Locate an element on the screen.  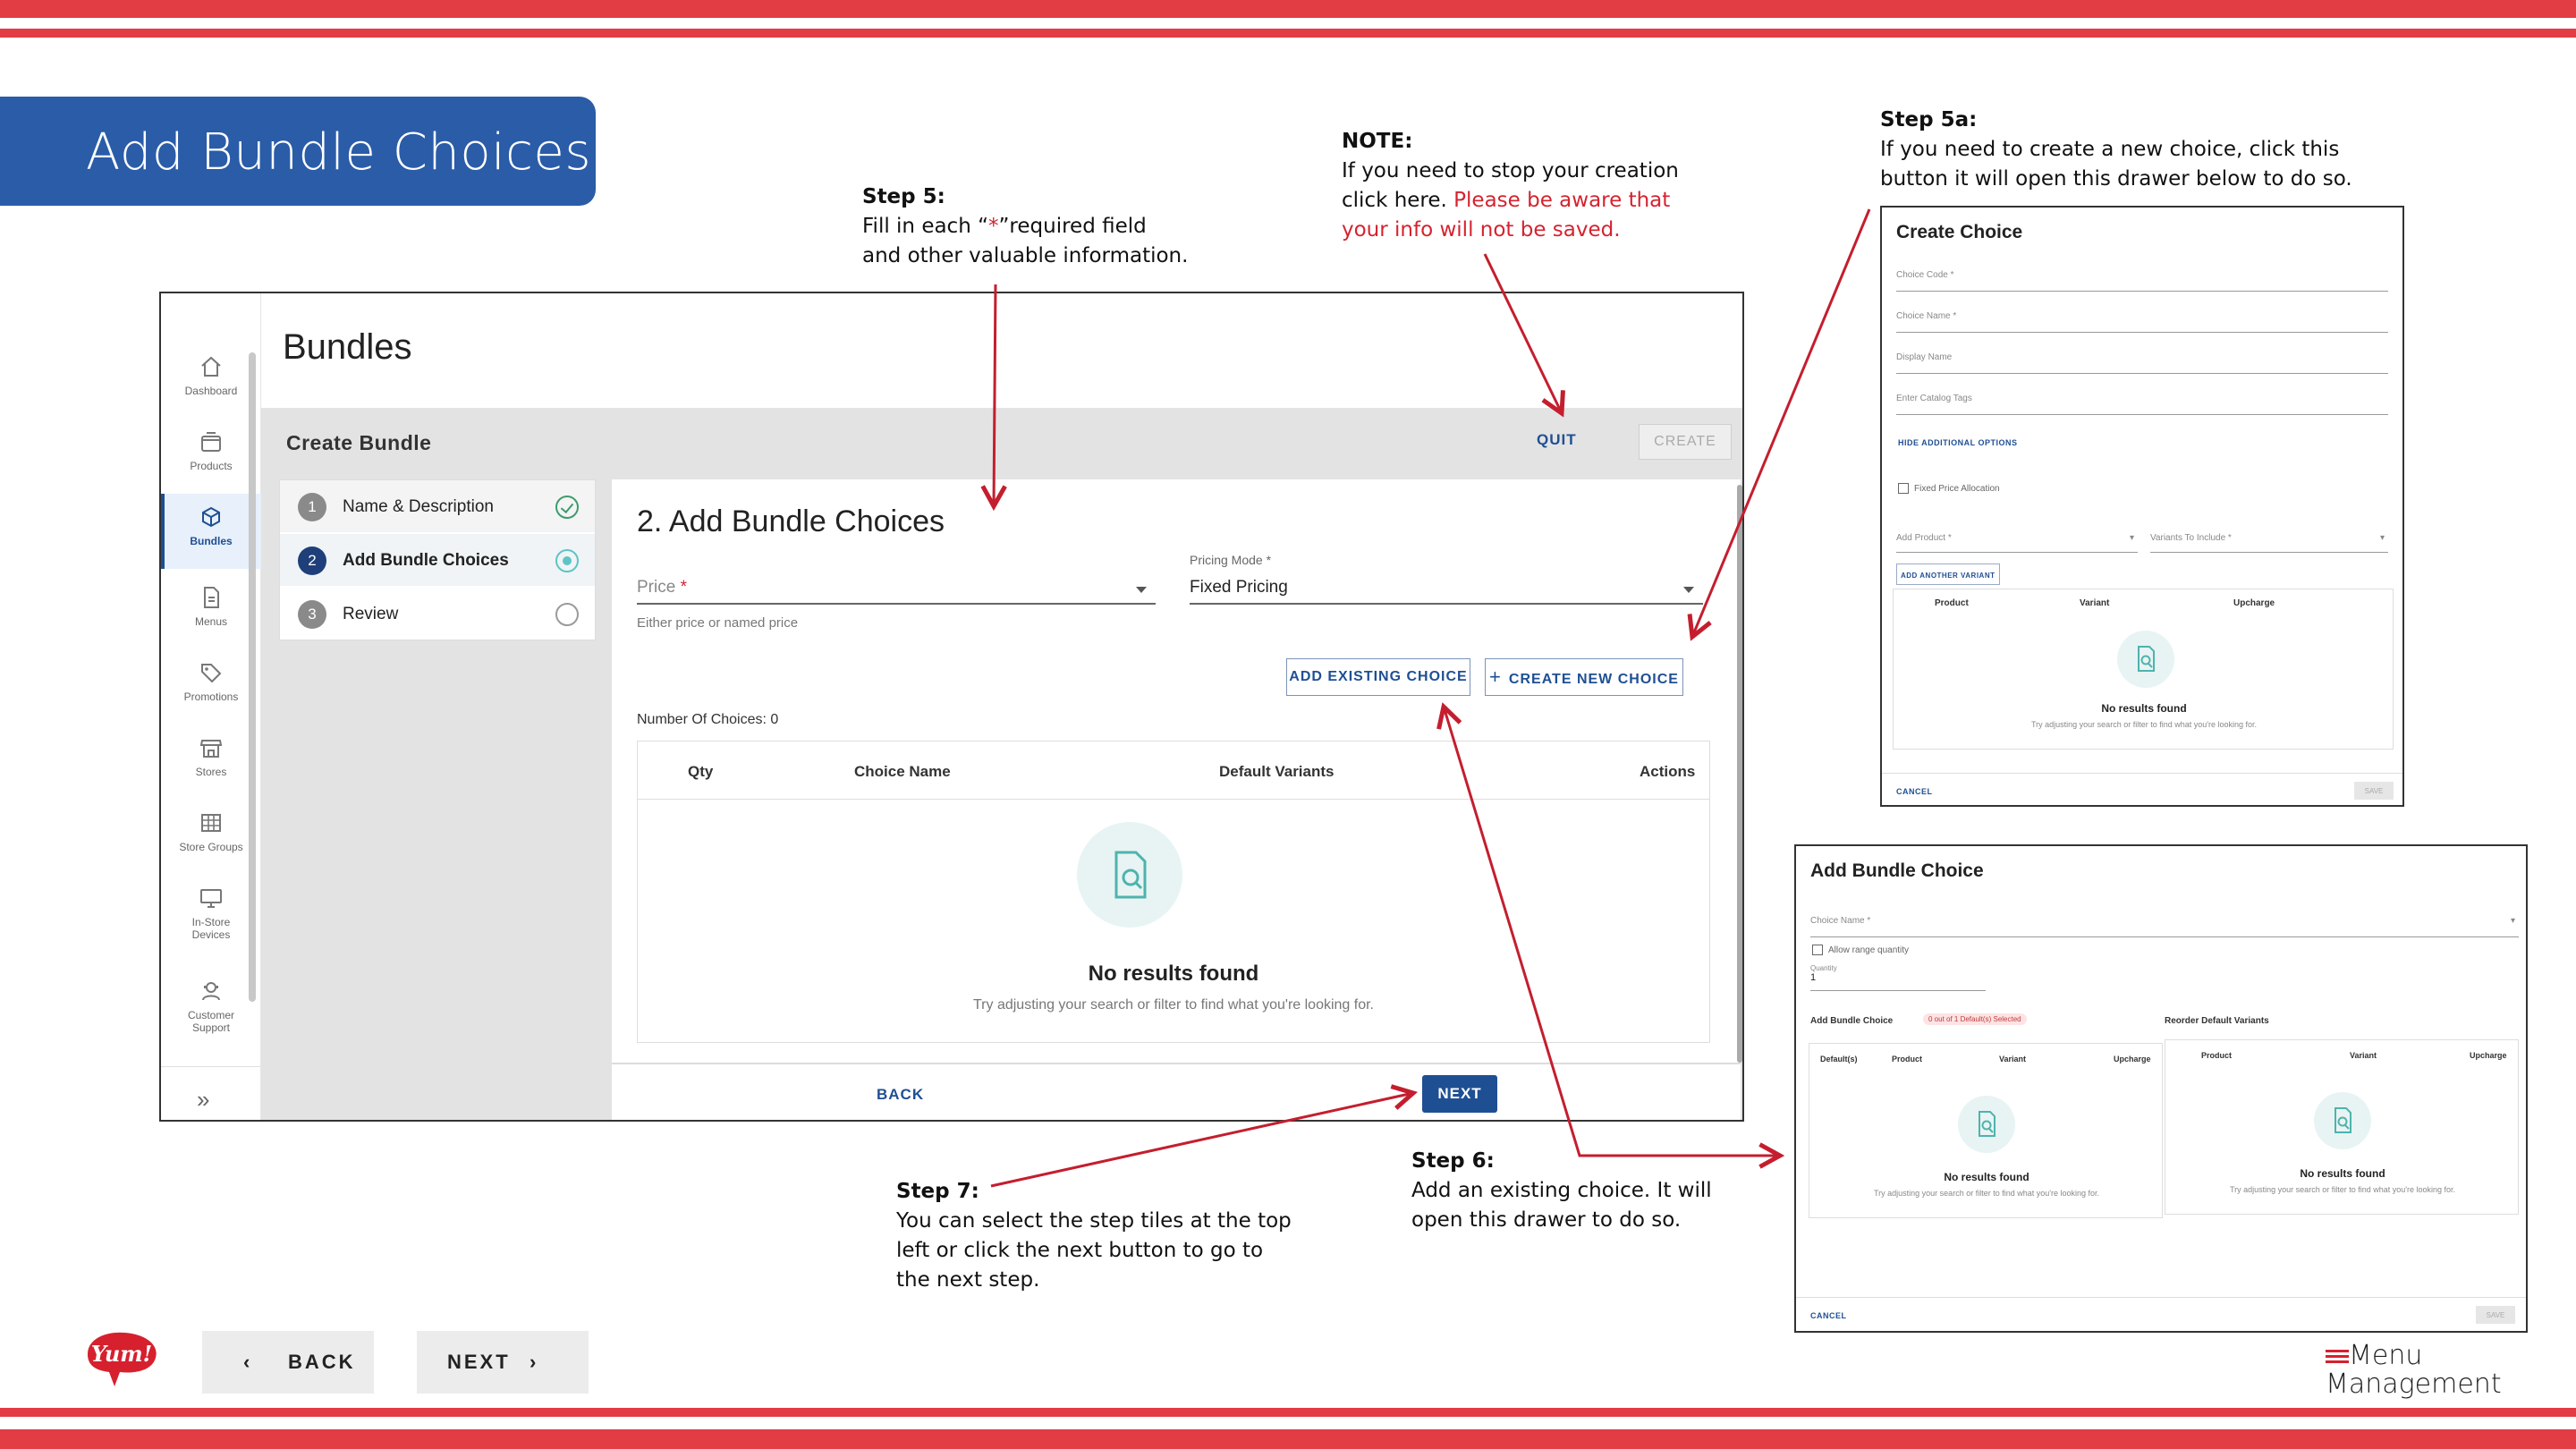
yum-logo-text: Yum! is located at coordinates (121, 1354).